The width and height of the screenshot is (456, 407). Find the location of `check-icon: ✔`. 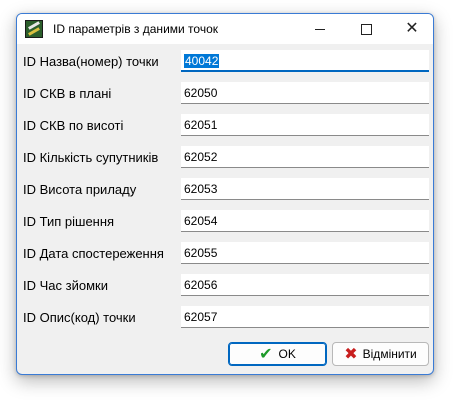

check-icon: ✔ is located at coordinates (266, 354).